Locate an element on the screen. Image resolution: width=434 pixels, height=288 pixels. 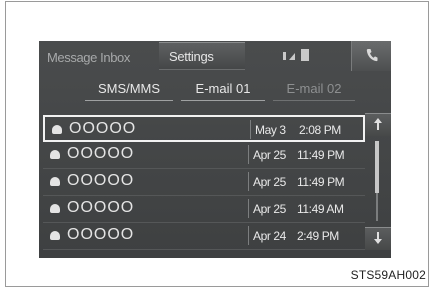
scroll-up-button is located at coordinates (378, 124).